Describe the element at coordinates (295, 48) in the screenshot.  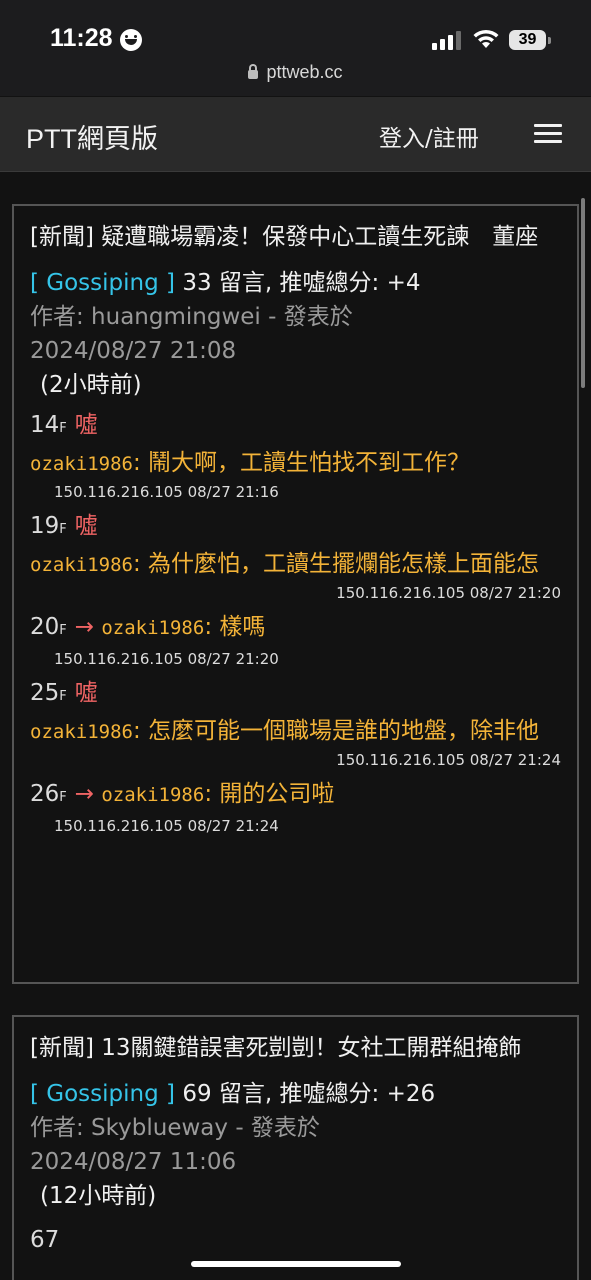
I see `status-bar: 11:28 39 pttweb.cc` at that location.